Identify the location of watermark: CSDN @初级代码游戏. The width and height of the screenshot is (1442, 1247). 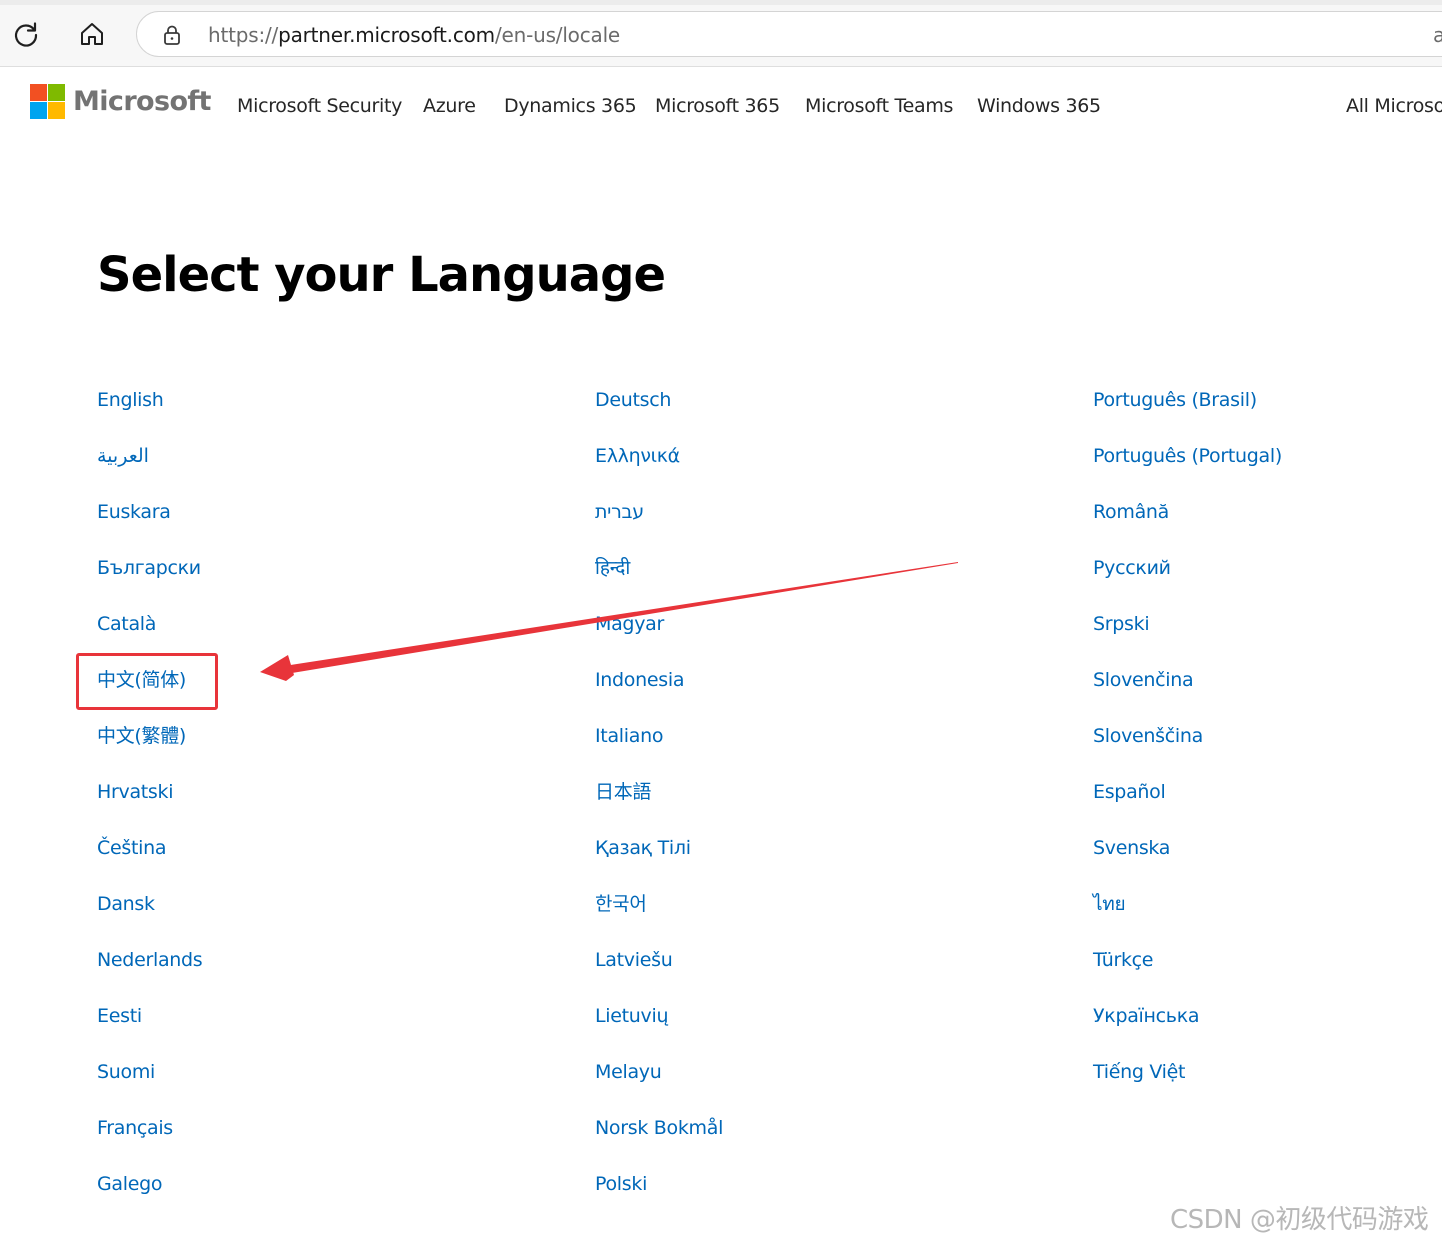
(1299, 1220).